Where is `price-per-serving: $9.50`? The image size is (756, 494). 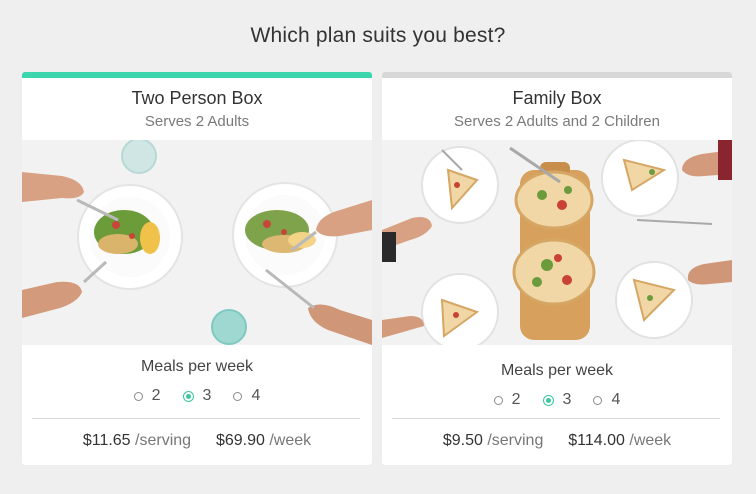
price-per-serving: $9.50 is located at coordinates (462, 440).